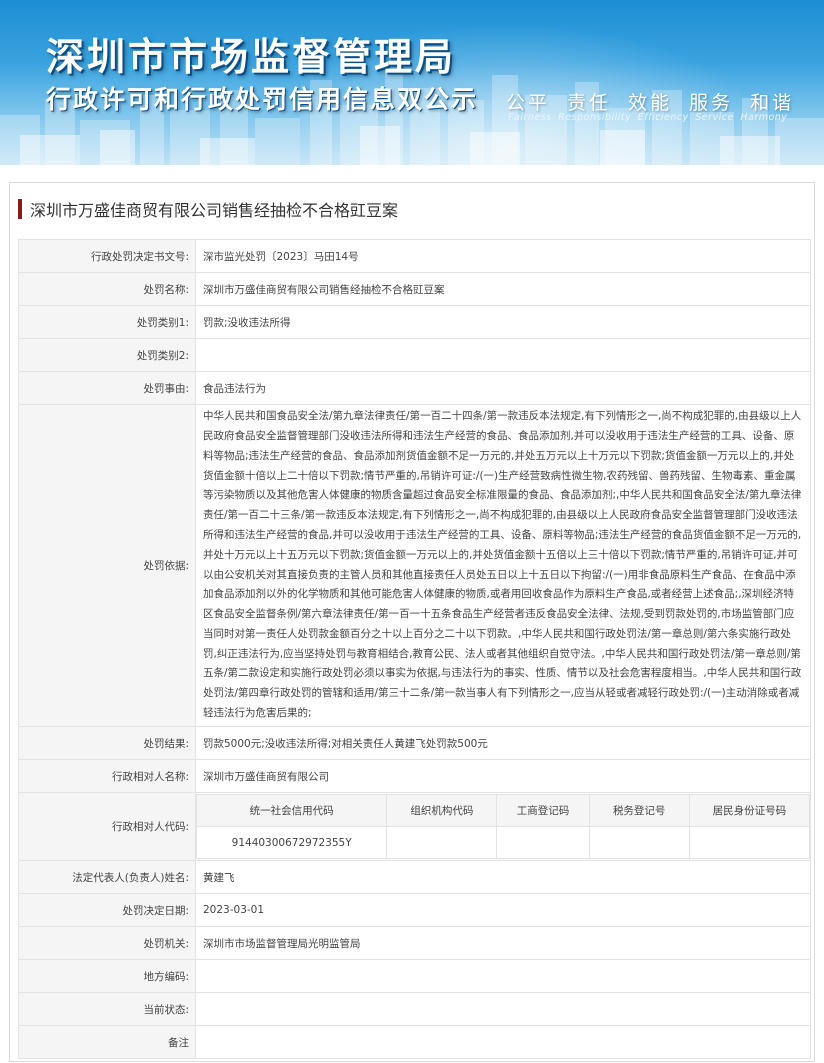 The width and height of the screenshot is (824, 1063). What do you see at coordinates (503, 1042) in the screenshot?
I see `field-value-remark` at bounding box center [503, 1042].